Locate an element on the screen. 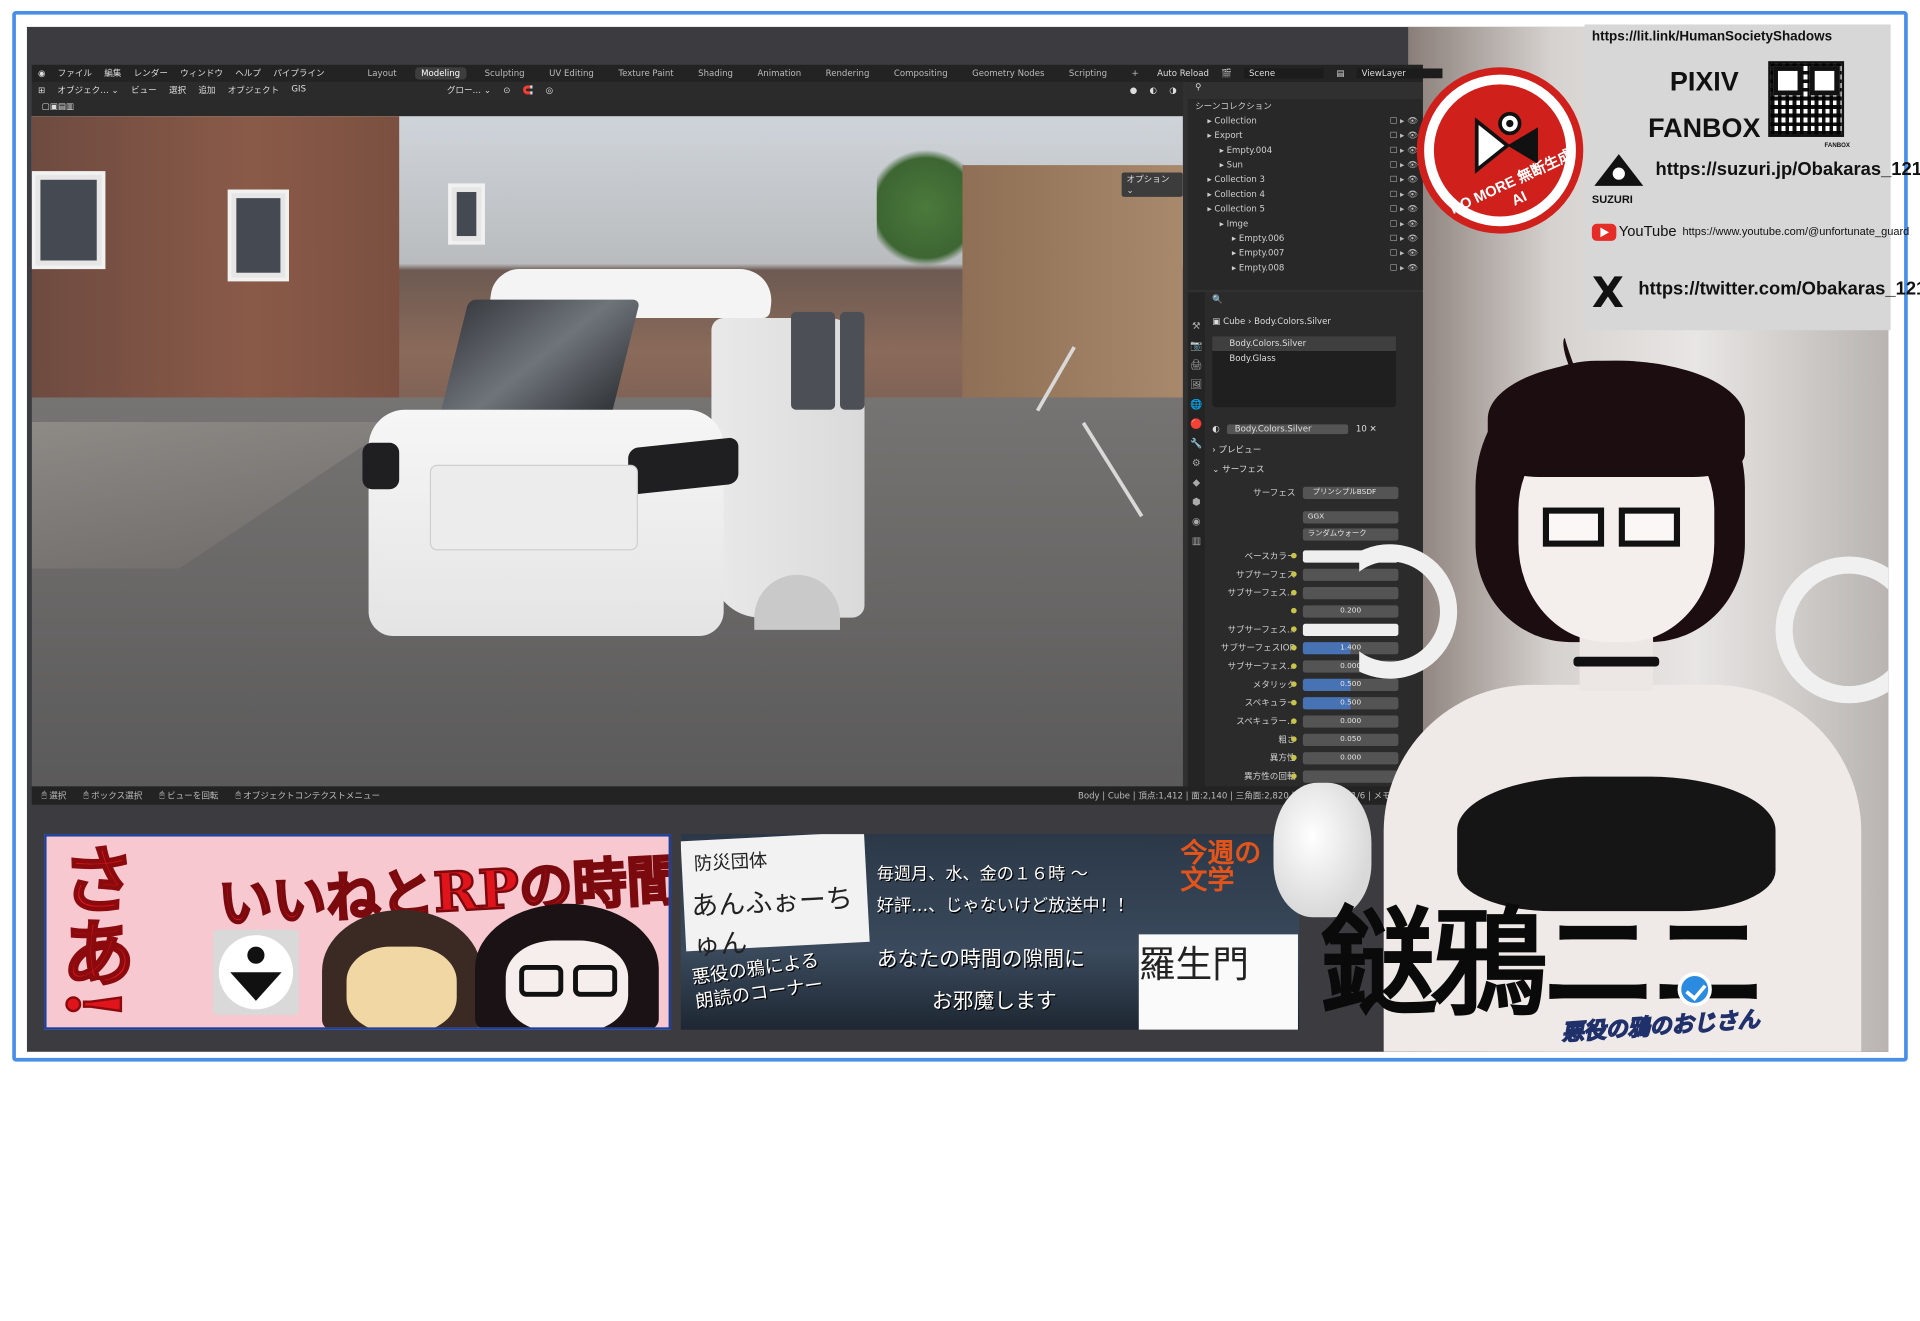 This screenshot has width=1920, height=1321. snap-icon: 🧲 is located at coordinates (528, 91).